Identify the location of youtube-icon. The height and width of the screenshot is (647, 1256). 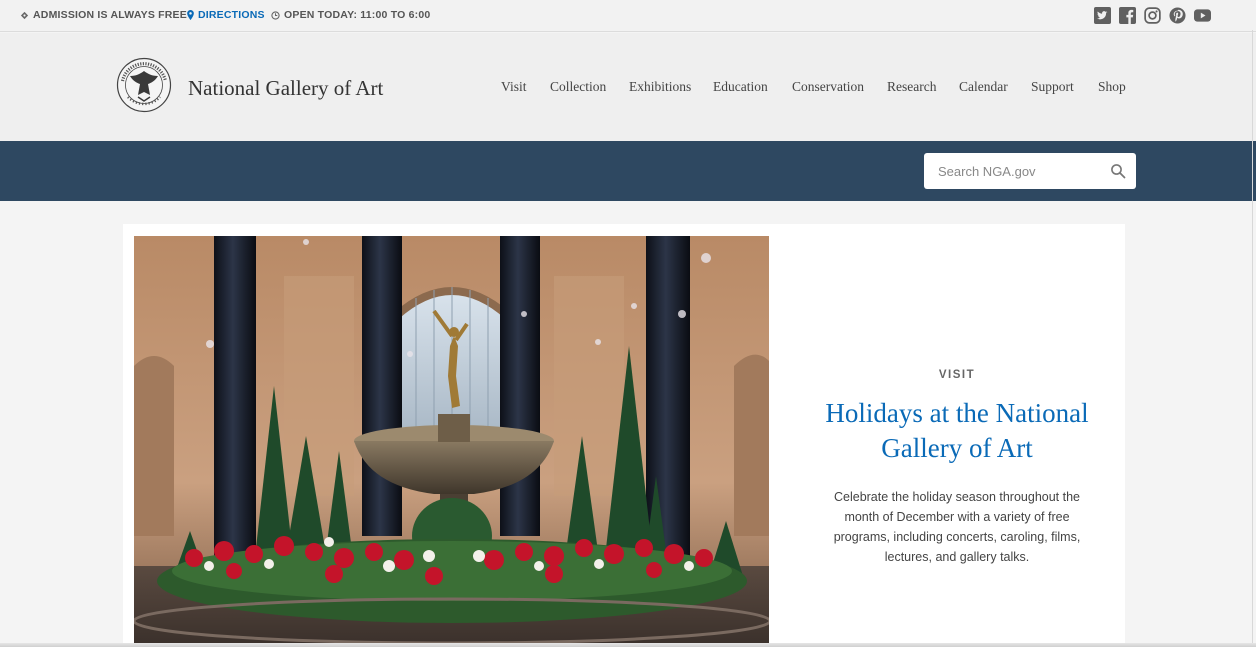
(1202, 15).